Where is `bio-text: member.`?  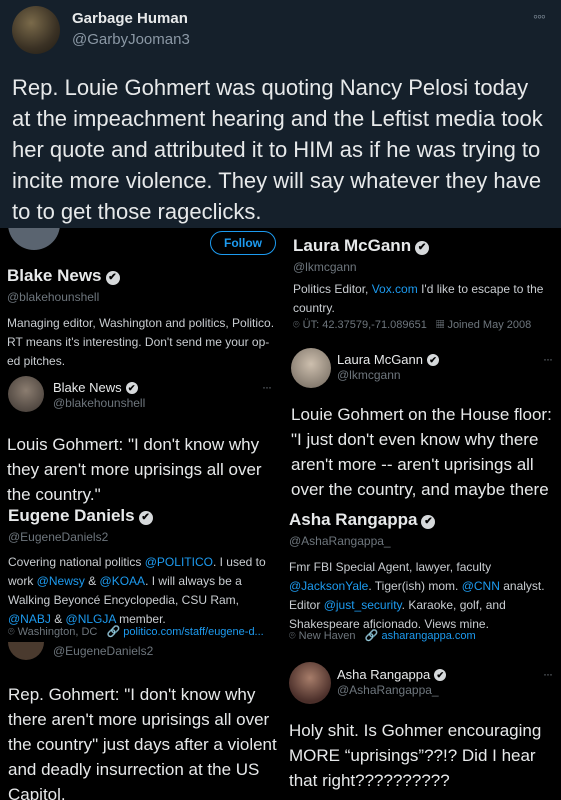 bio-text: member. is located at coordinates (140, 619).